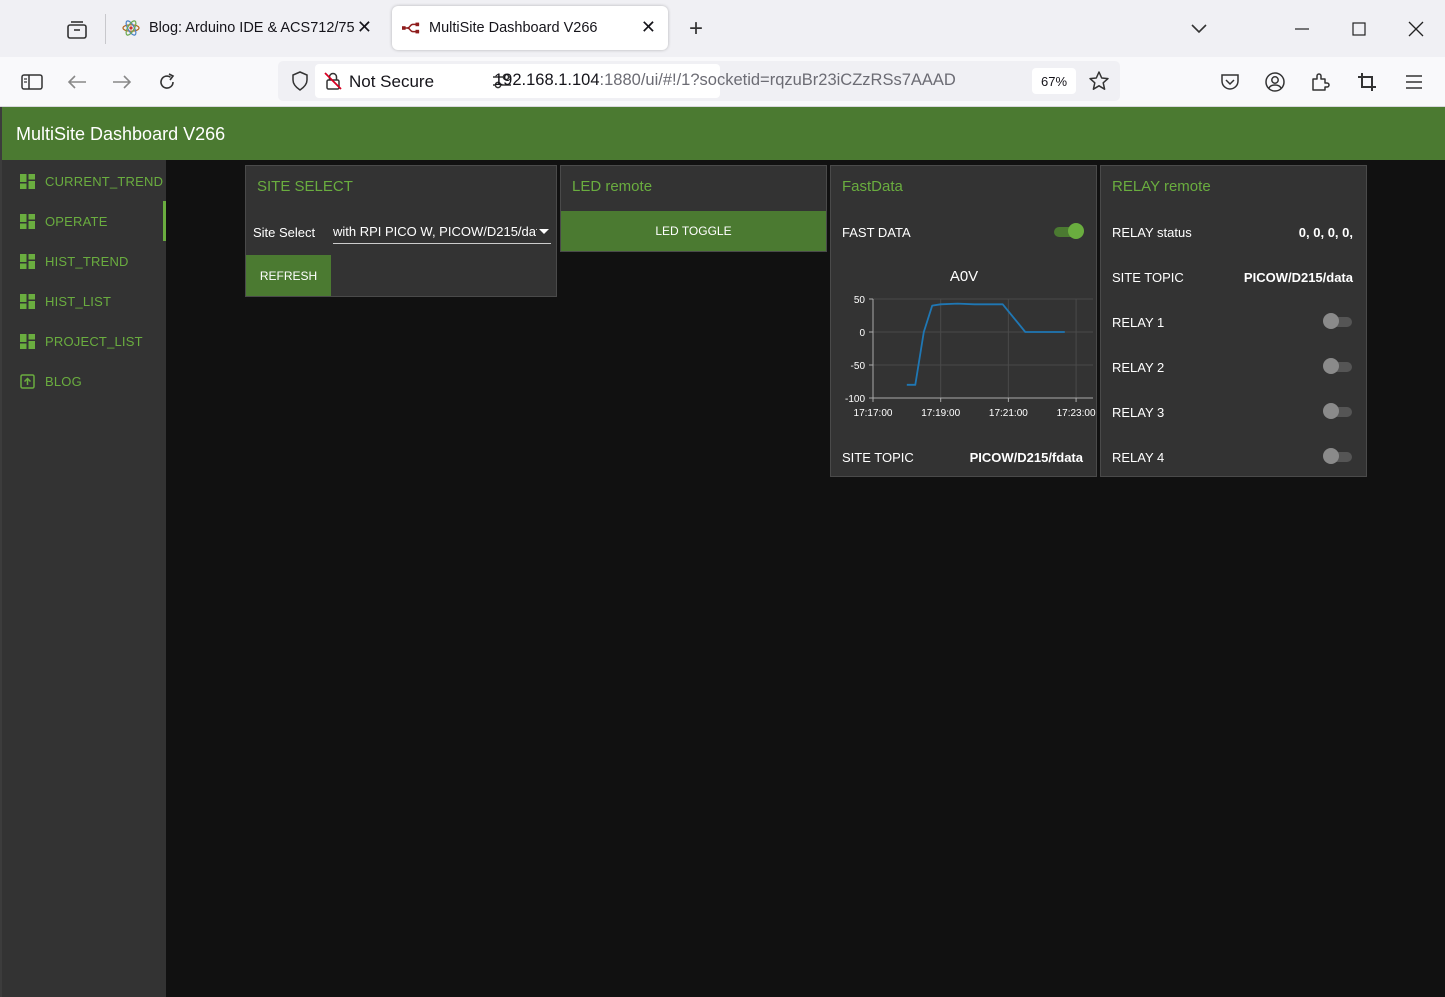 This screenshot has height=997, width=1445. I want to click on not-secure-label: Not Secure, so click(392, 81).